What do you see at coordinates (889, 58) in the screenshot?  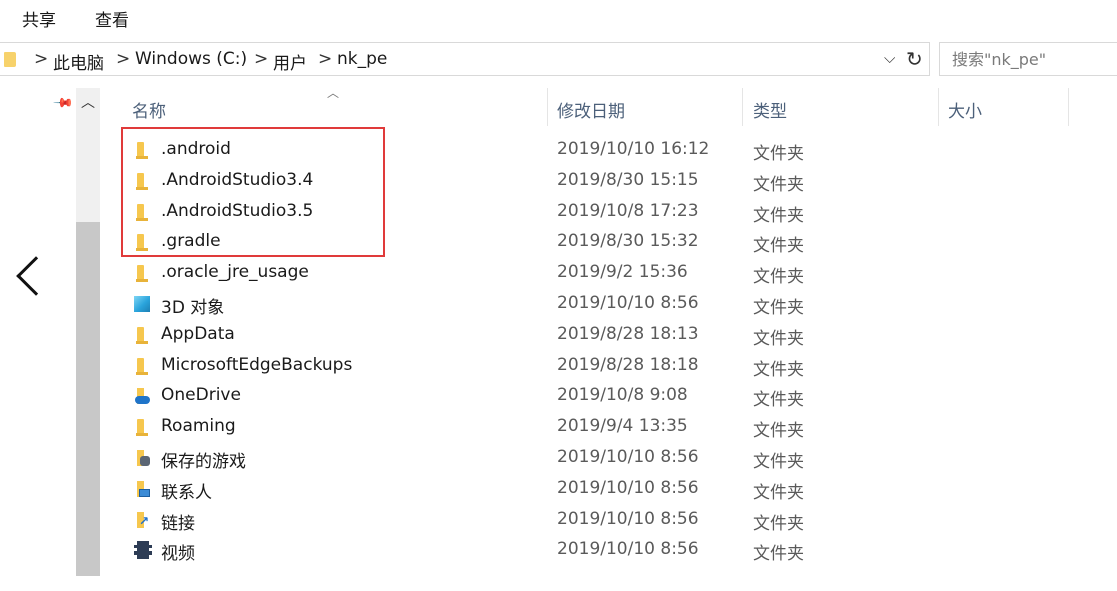 I see `chevron-down-icon: ⌵` at bounding box center [889, 58].